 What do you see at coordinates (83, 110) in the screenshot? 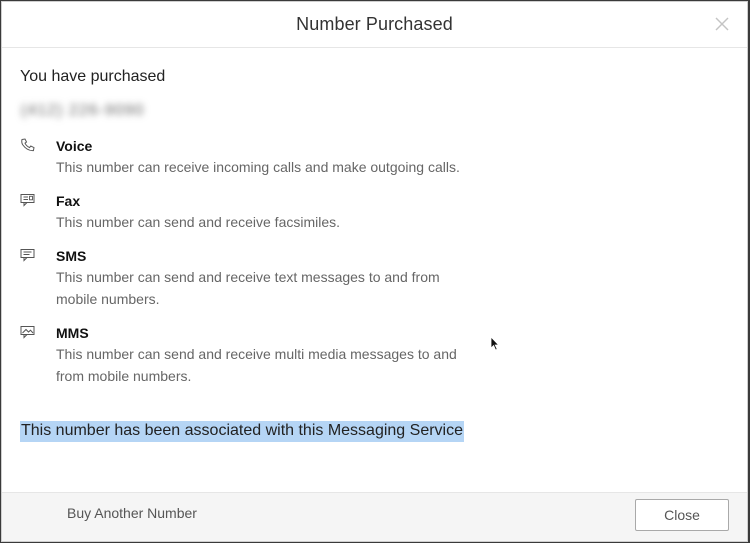
I see `purchased-phone-number: (412) 226-9090` at bounding box center [83, 110].